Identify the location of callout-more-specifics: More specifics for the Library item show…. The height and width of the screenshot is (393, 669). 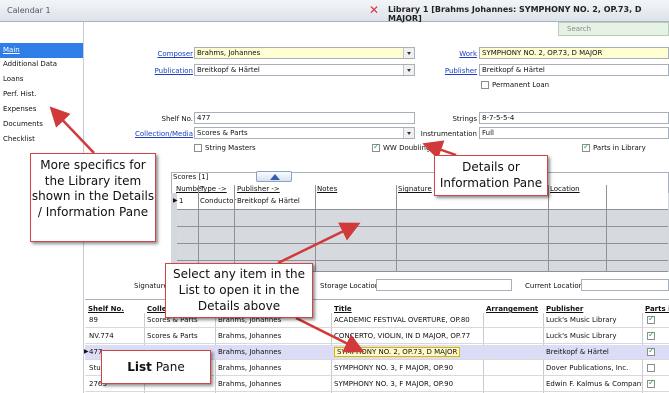
(93, 197).